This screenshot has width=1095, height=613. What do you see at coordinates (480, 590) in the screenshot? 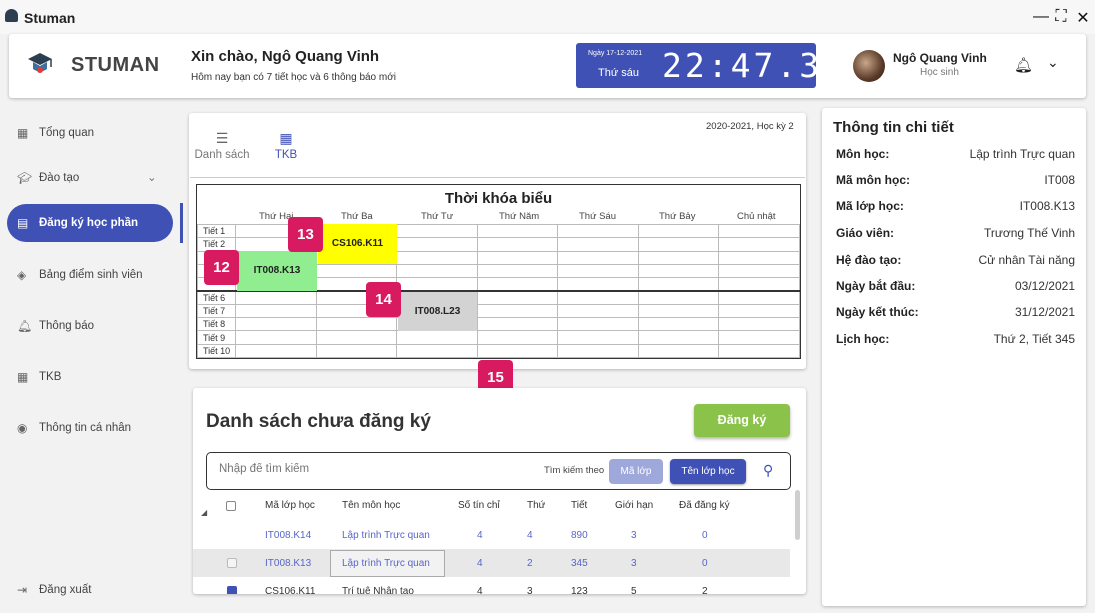
I see `cell: 4` at bounding box center [480, 590].